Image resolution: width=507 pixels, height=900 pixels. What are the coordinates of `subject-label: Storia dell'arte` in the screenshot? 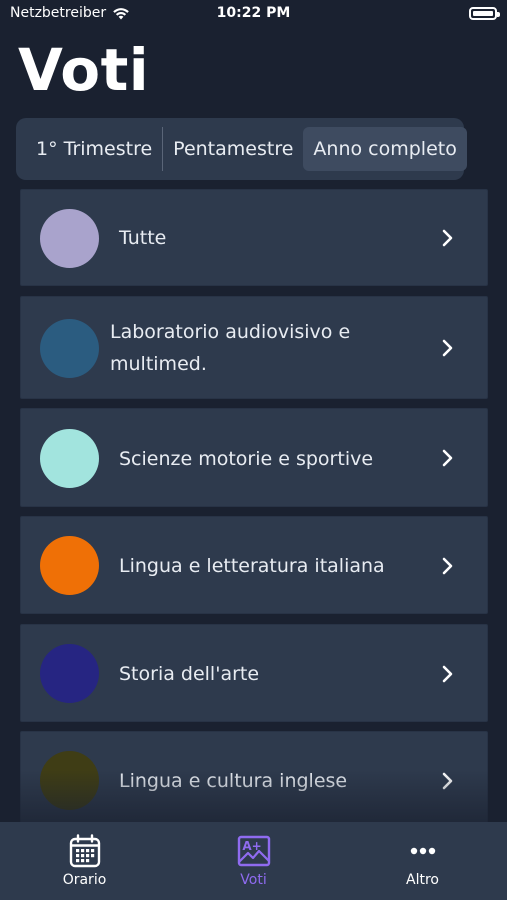 It's located at (189, 674).